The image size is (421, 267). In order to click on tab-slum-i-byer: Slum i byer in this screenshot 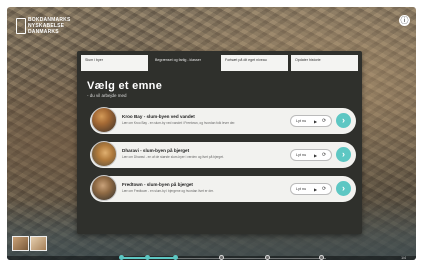, I will do `click(114, 63)`.